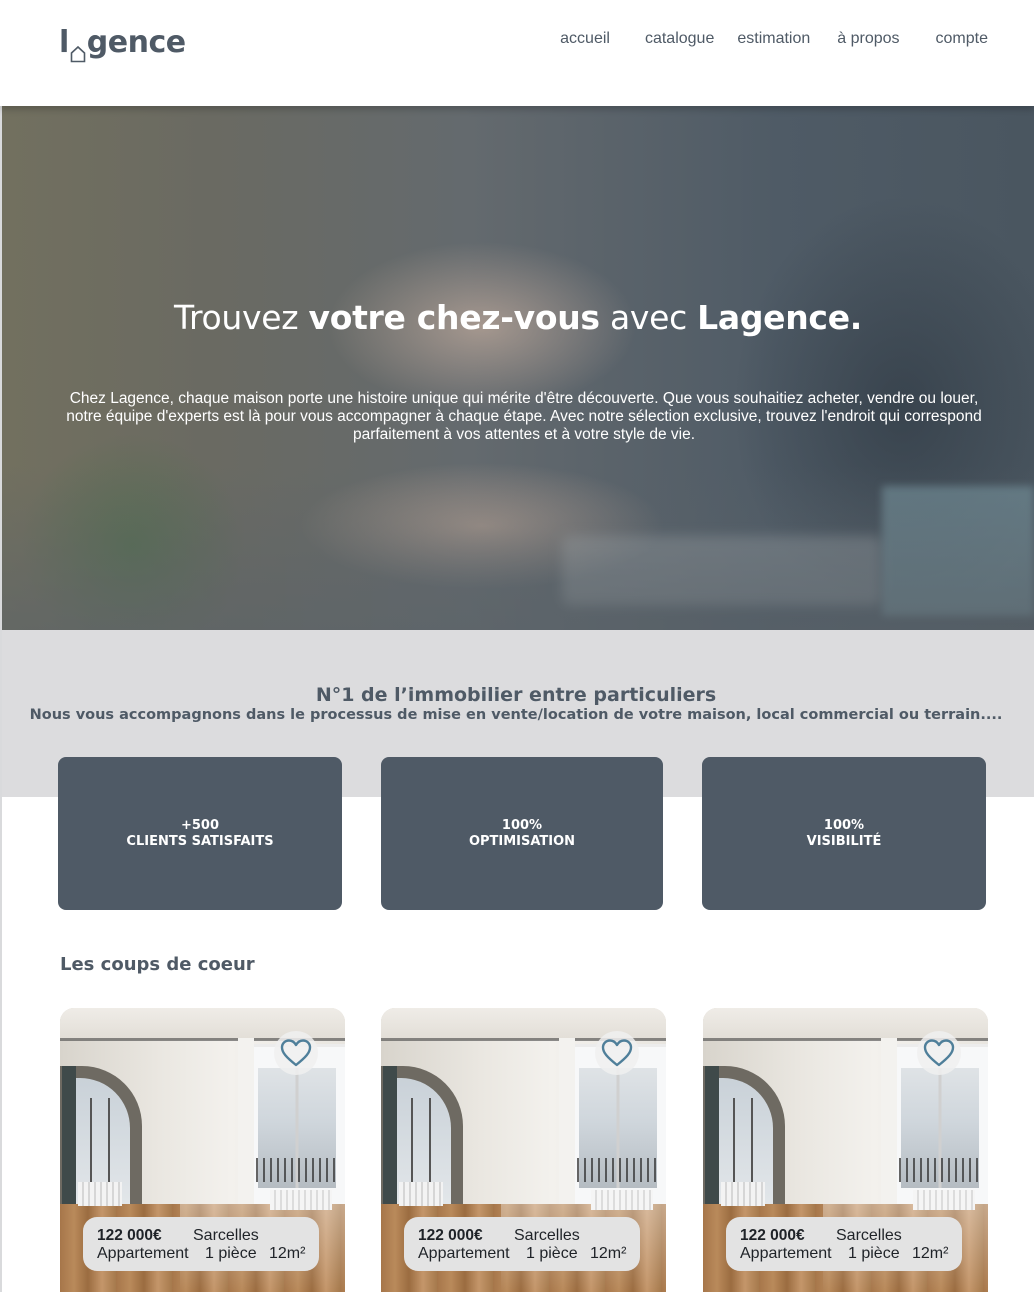 The image size is (1034, 1292). I want to click on hero-background-shade, so click(518, 548).